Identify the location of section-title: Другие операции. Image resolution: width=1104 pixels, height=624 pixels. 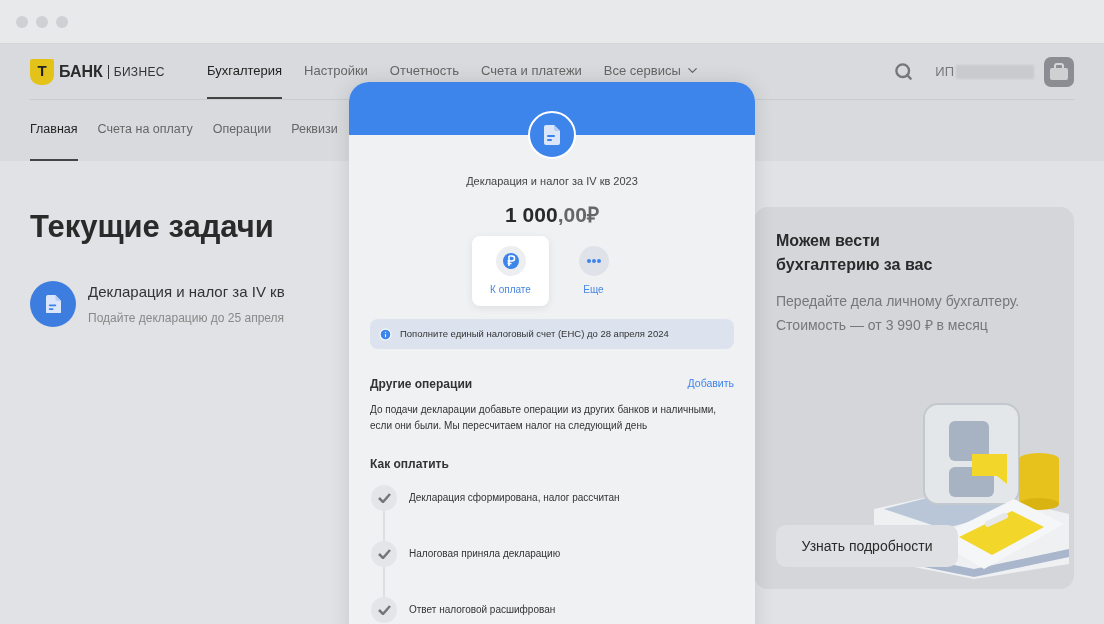
(421, 384).